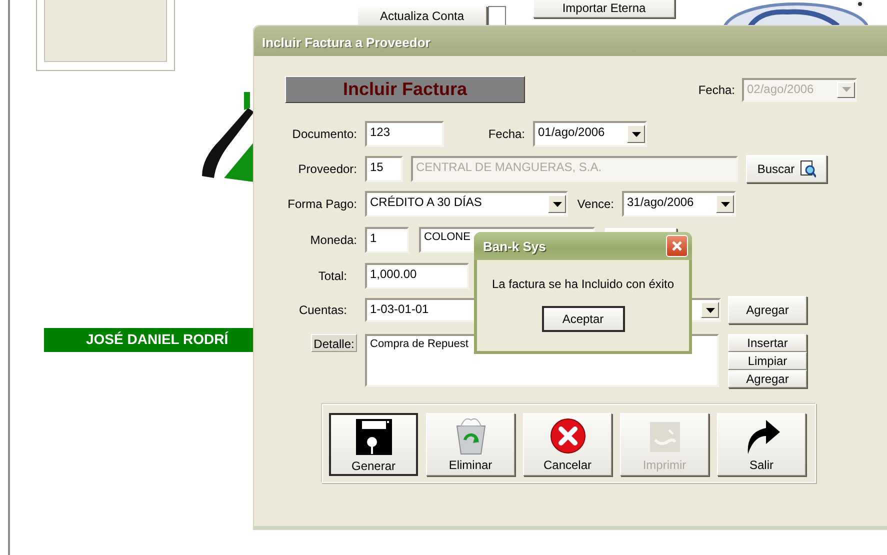  I want to click on field-label: Forma Pago:, so click(321, 204).